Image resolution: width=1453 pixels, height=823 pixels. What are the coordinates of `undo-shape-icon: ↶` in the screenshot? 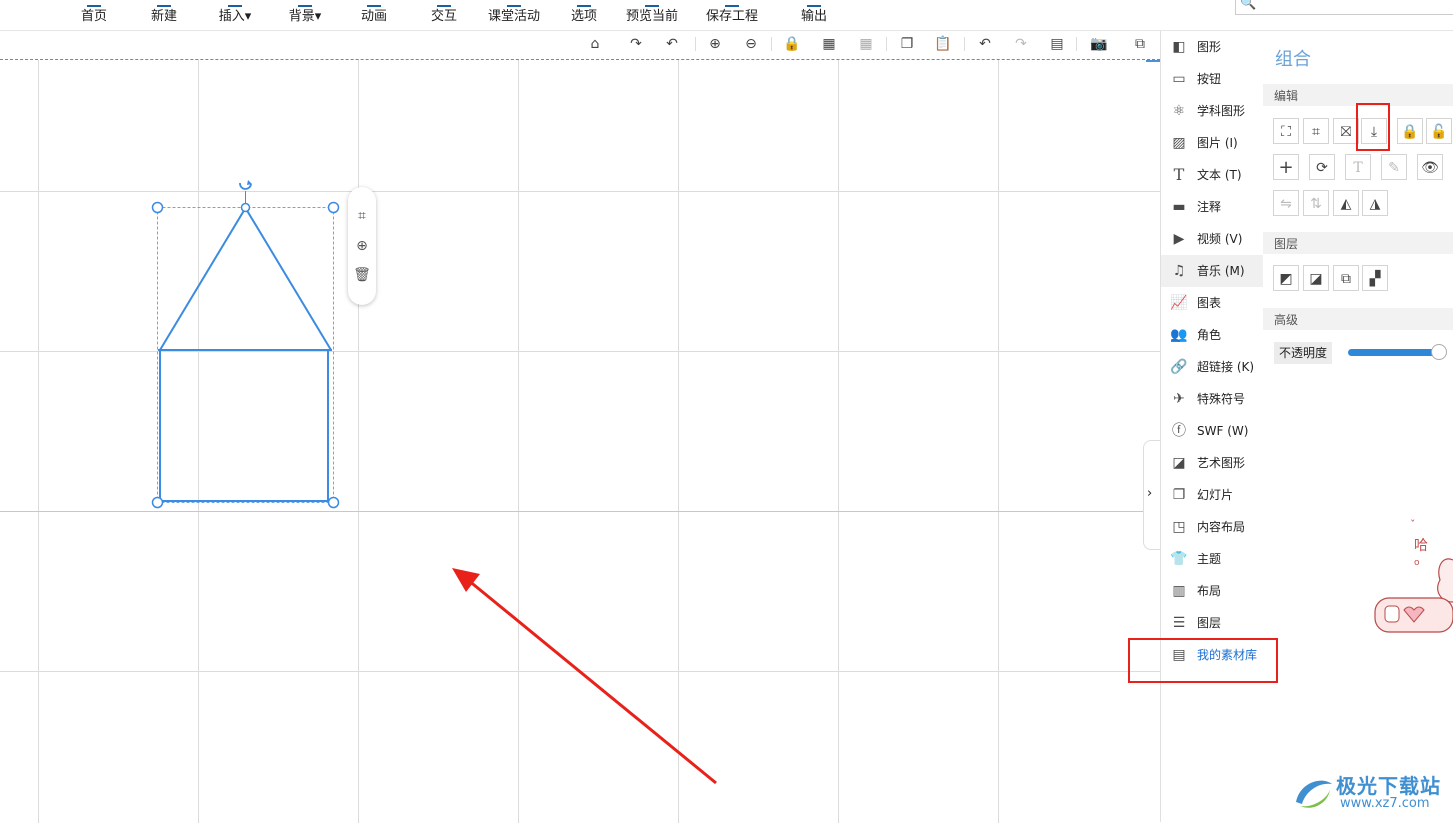 It's located at (672, 44).